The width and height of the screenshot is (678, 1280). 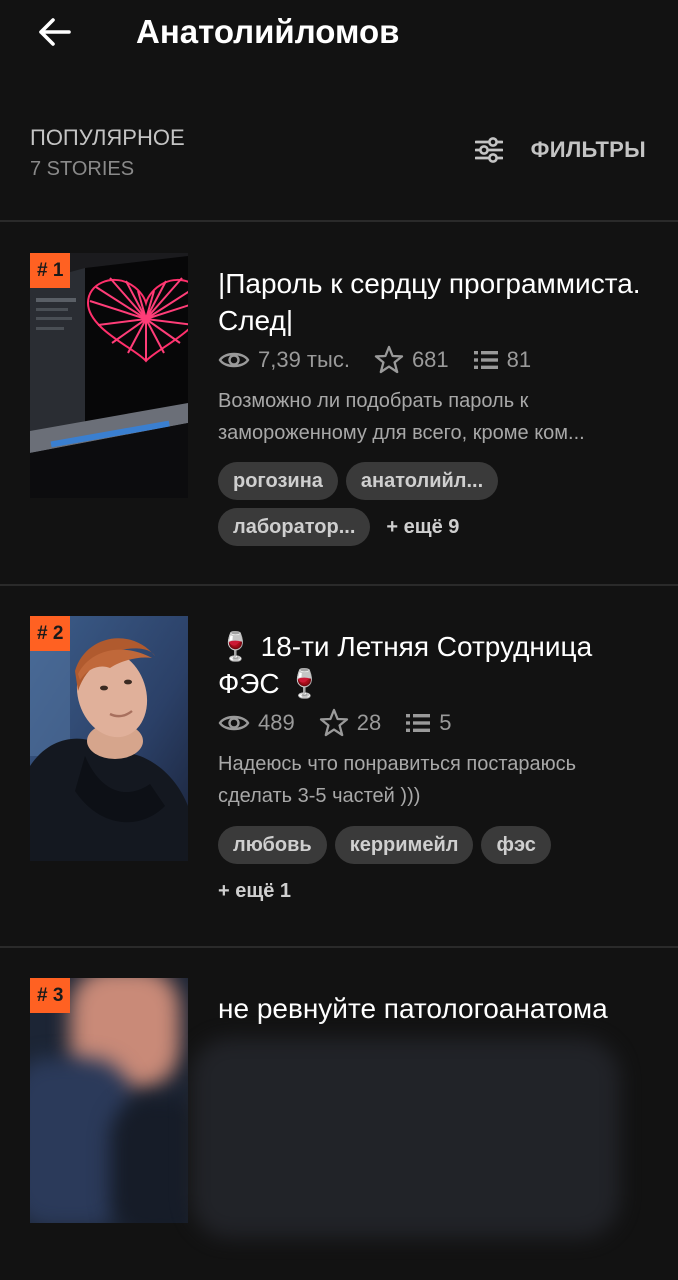 I want to click on votes-stat: 681, so click(x=411, y=360).